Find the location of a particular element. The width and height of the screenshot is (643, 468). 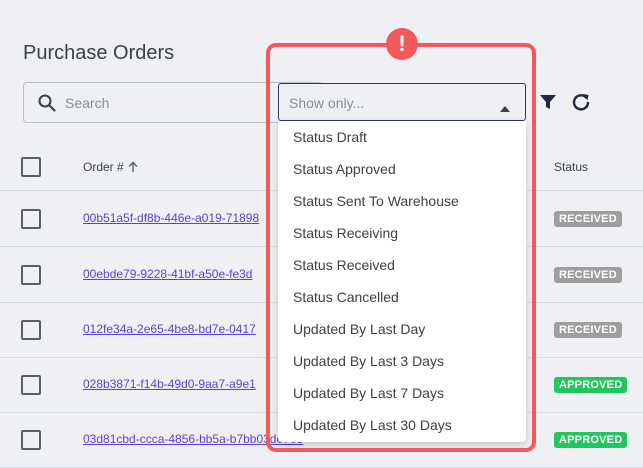

search-placeholder: Search is located at coordinates (87, 103).